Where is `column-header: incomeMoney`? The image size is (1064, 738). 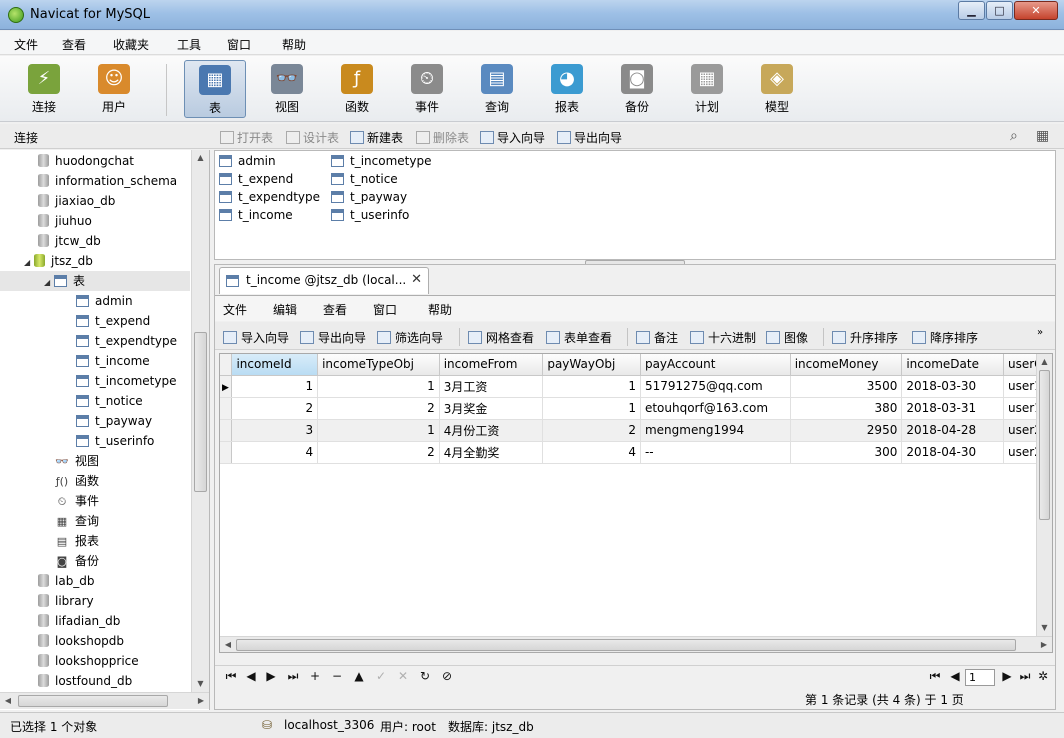
column-header: incomeMoney is located at coordinates (846, 365).